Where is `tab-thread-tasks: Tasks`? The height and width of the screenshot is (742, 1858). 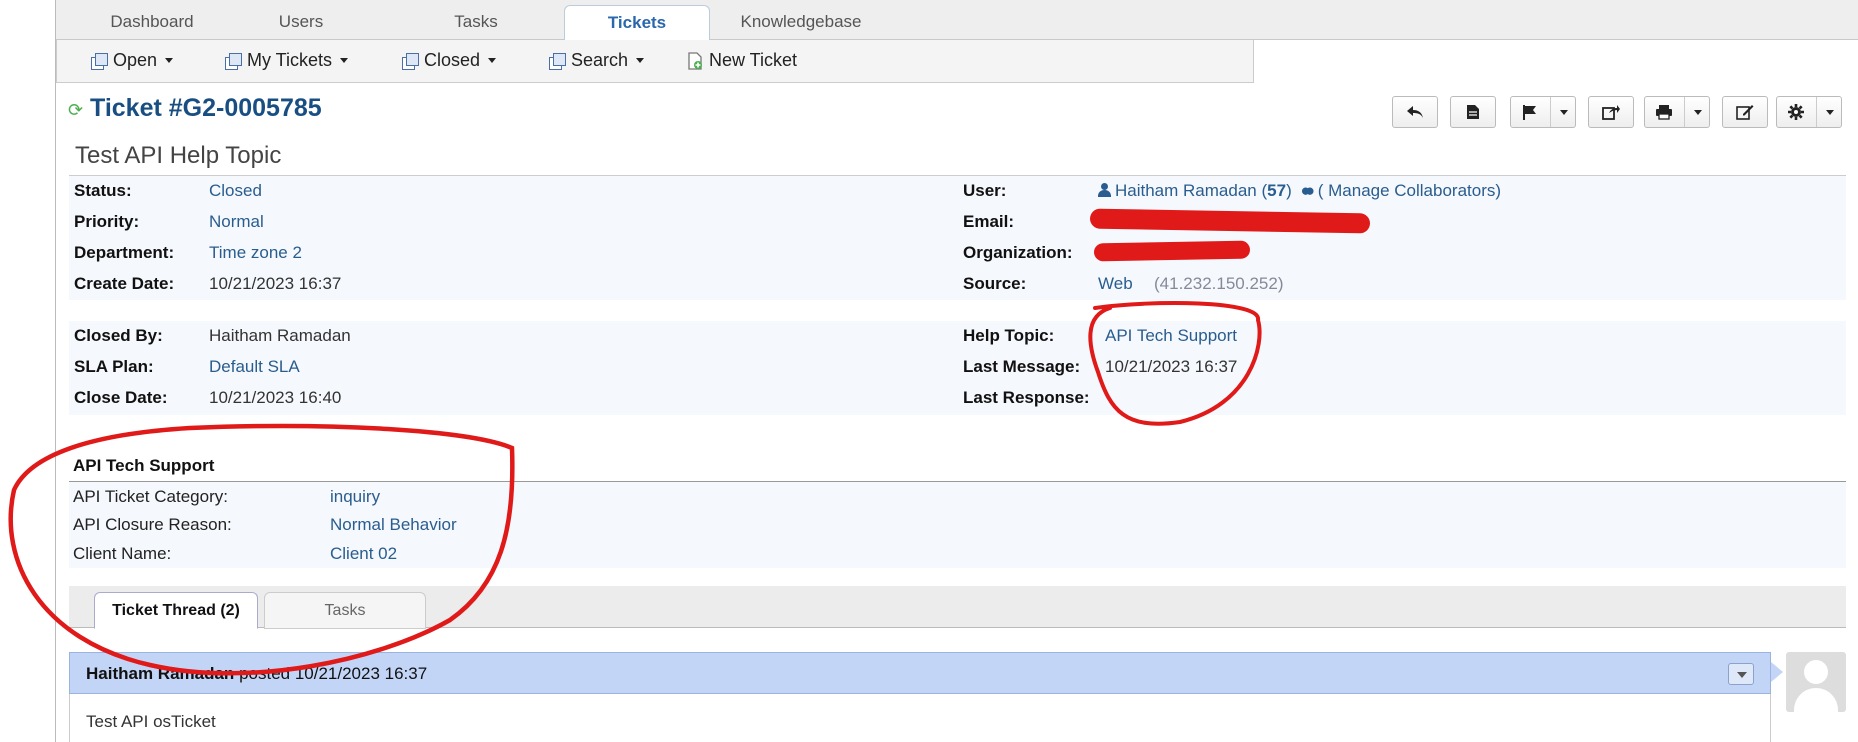
tab-thread-tasks: Tasks is located at coordinates (345, 610).